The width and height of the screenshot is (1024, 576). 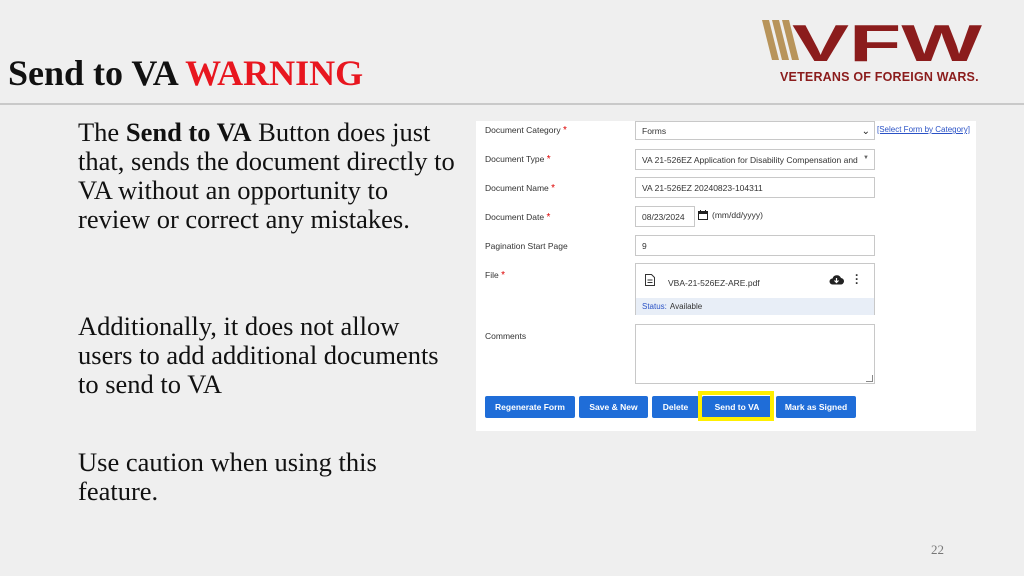 What do you see at coordinates (227, 476) in the screenshot?
I see `paragraph-3: Use caution when using this feature.` at bounding box center [227, 476].